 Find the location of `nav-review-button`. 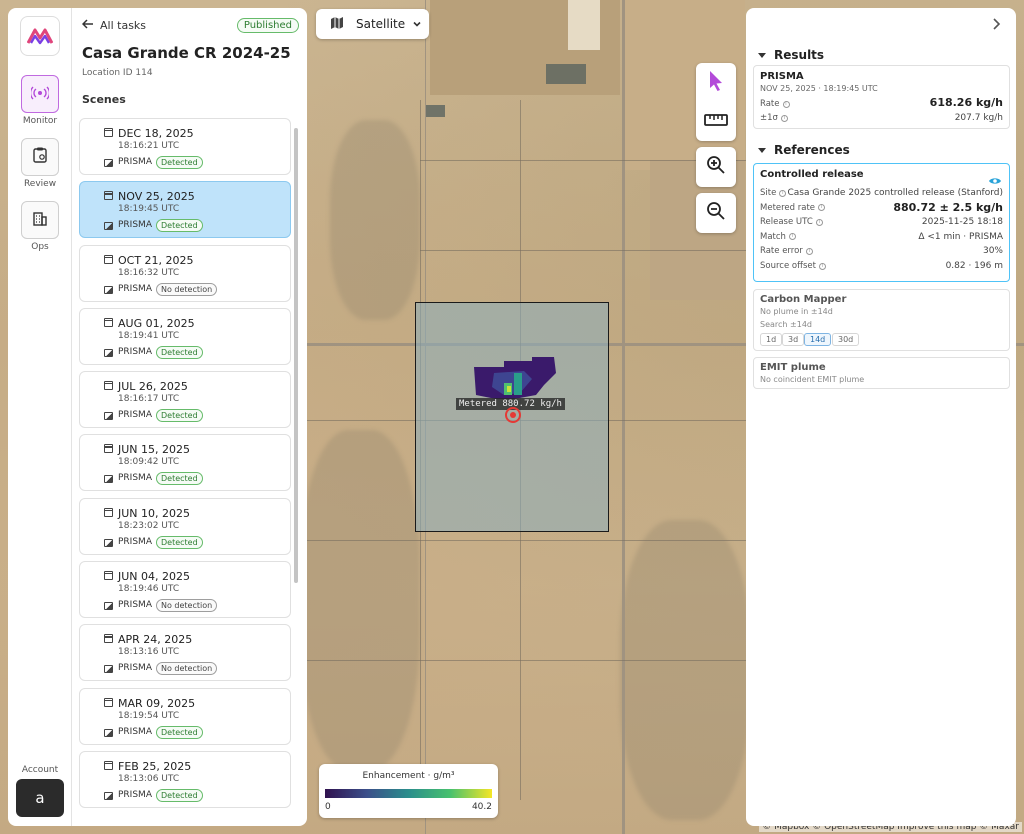

nav-review-button is located at coordinates (40, 157).